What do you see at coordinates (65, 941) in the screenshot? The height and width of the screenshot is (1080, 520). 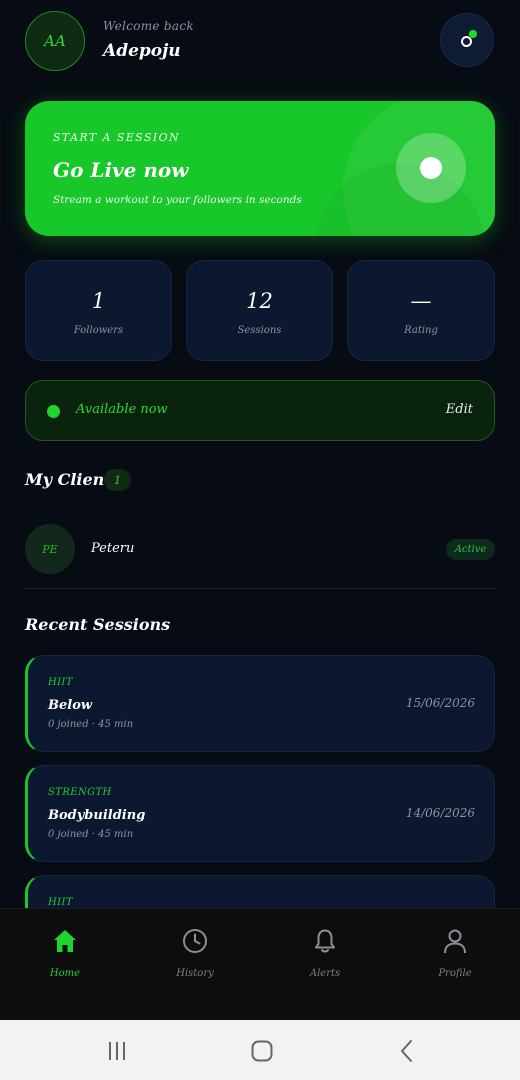 I see `home-icon` at bounding box center [65, 941].